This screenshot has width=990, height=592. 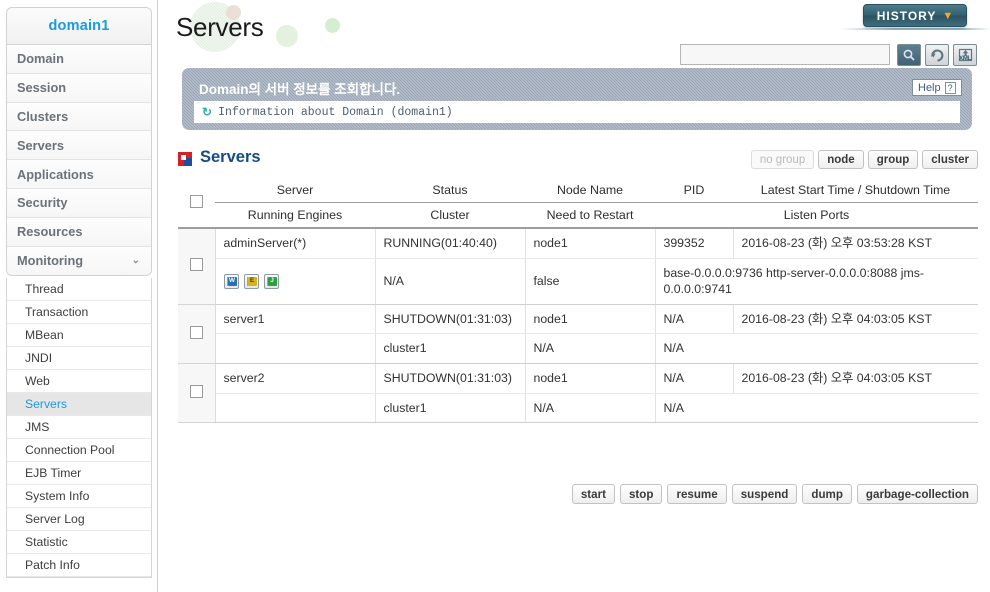 I want to click on search-icon, so click(x=909, y=55).